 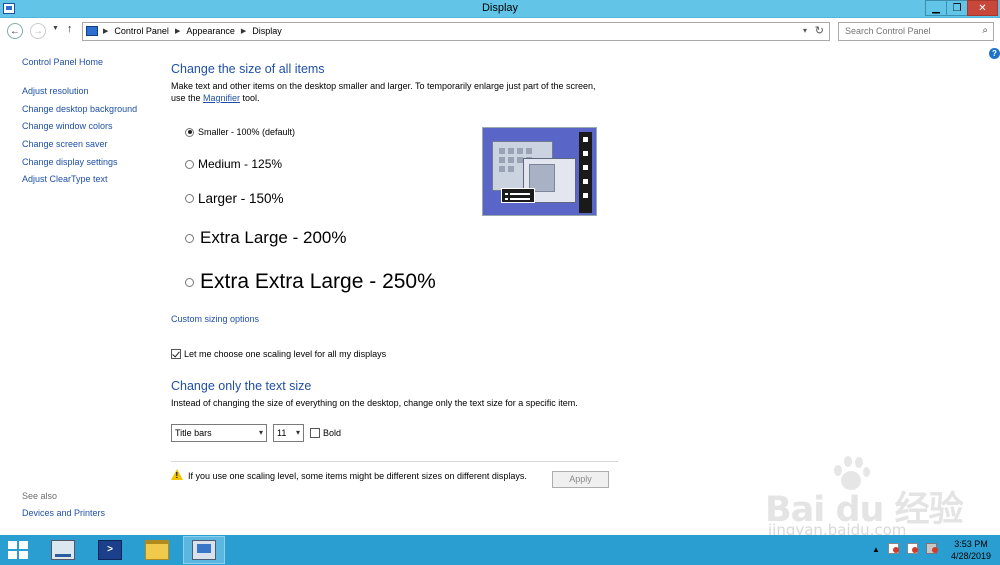 I want to click on scale-option-250: Extra Extra Large - 250%, so click(x=310, y=282).